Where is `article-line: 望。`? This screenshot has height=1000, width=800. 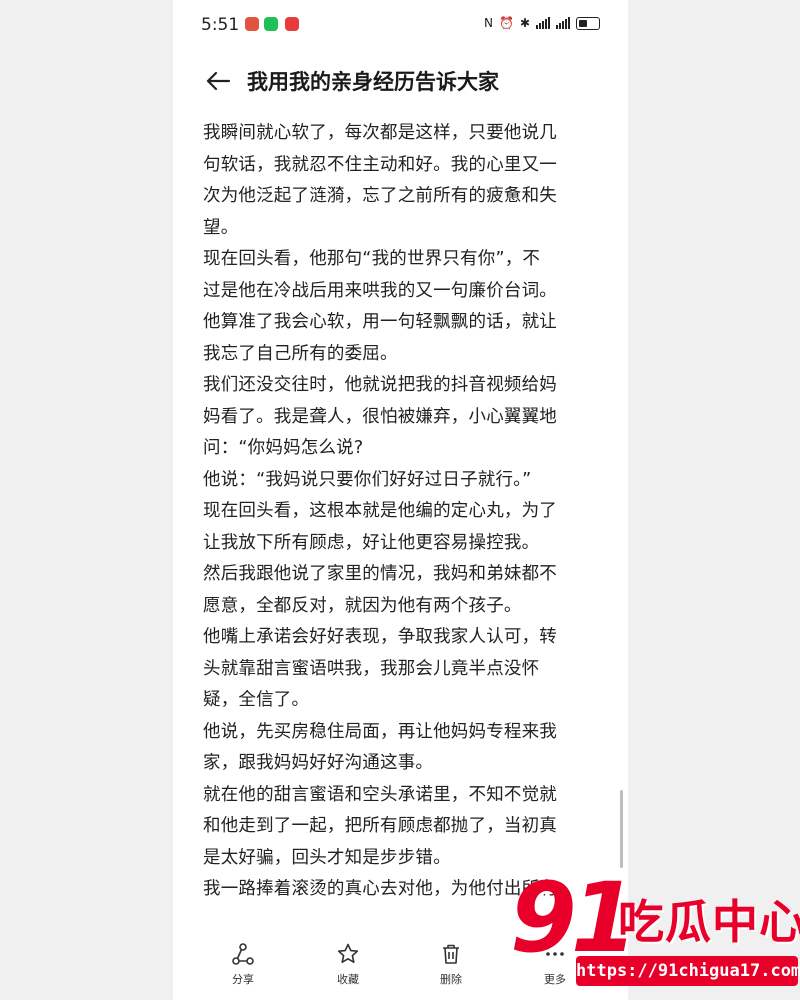 article-line: 望。 is located at coordinates (221, 227).